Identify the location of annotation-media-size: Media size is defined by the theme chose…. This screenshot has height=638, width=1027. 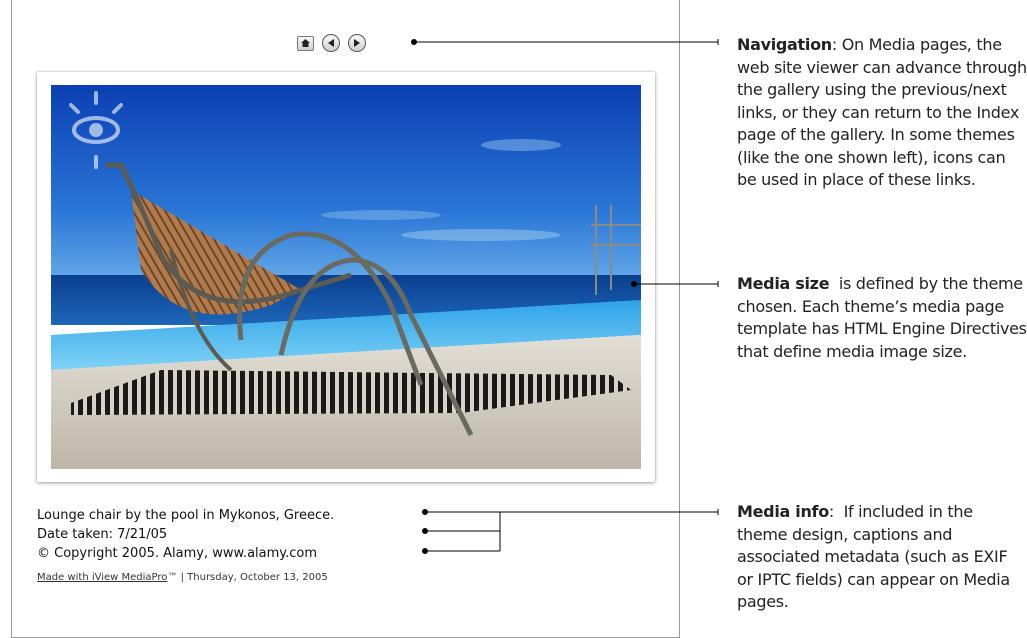
(882, 318).